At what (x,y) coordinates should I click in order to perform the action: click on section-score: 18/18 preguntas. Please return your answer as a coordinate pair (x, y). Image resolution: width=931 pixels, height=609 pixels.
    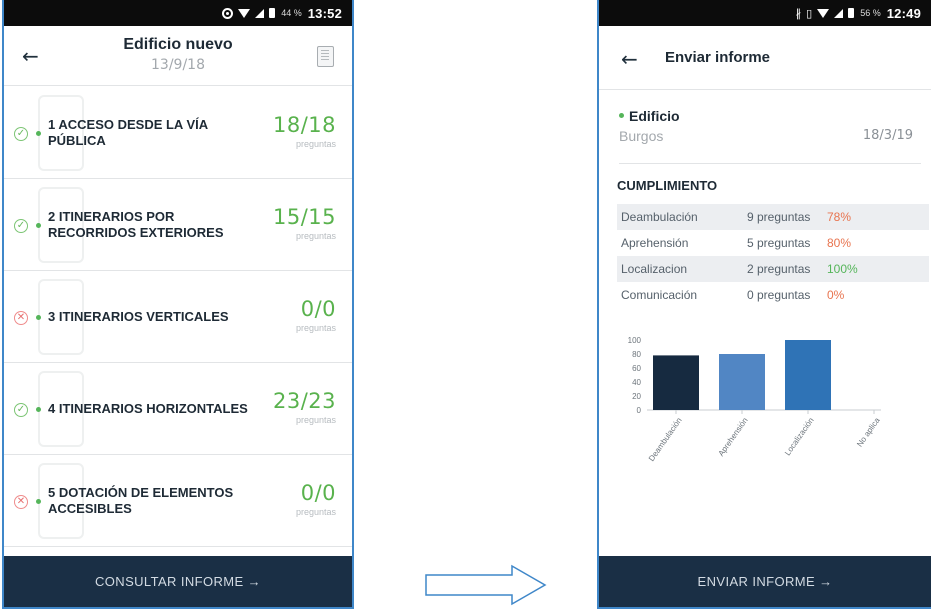
    Looking at the image, I should click on (304, 131).